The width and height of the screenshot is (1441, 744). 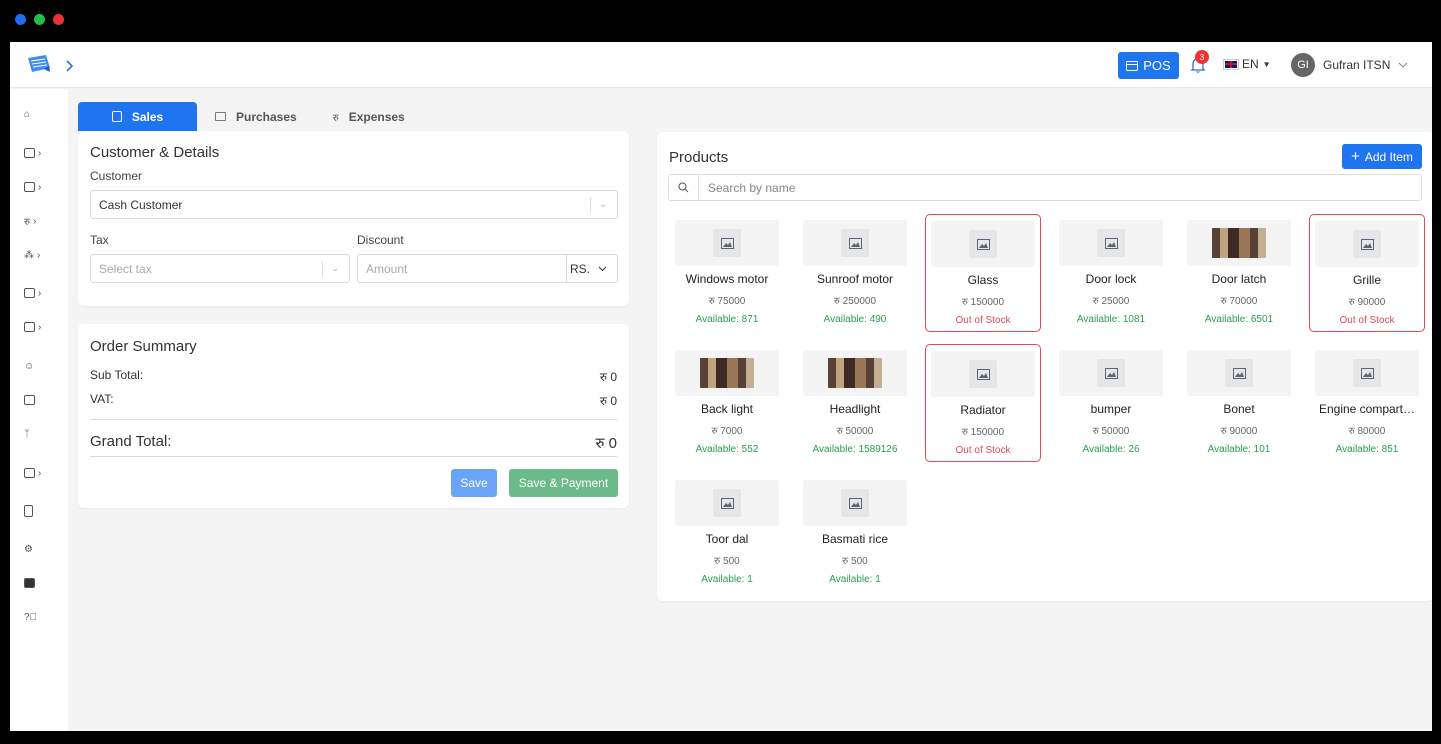 I want to click on customer-select: Cash Customer ⌄, so click(x=354, y=204).